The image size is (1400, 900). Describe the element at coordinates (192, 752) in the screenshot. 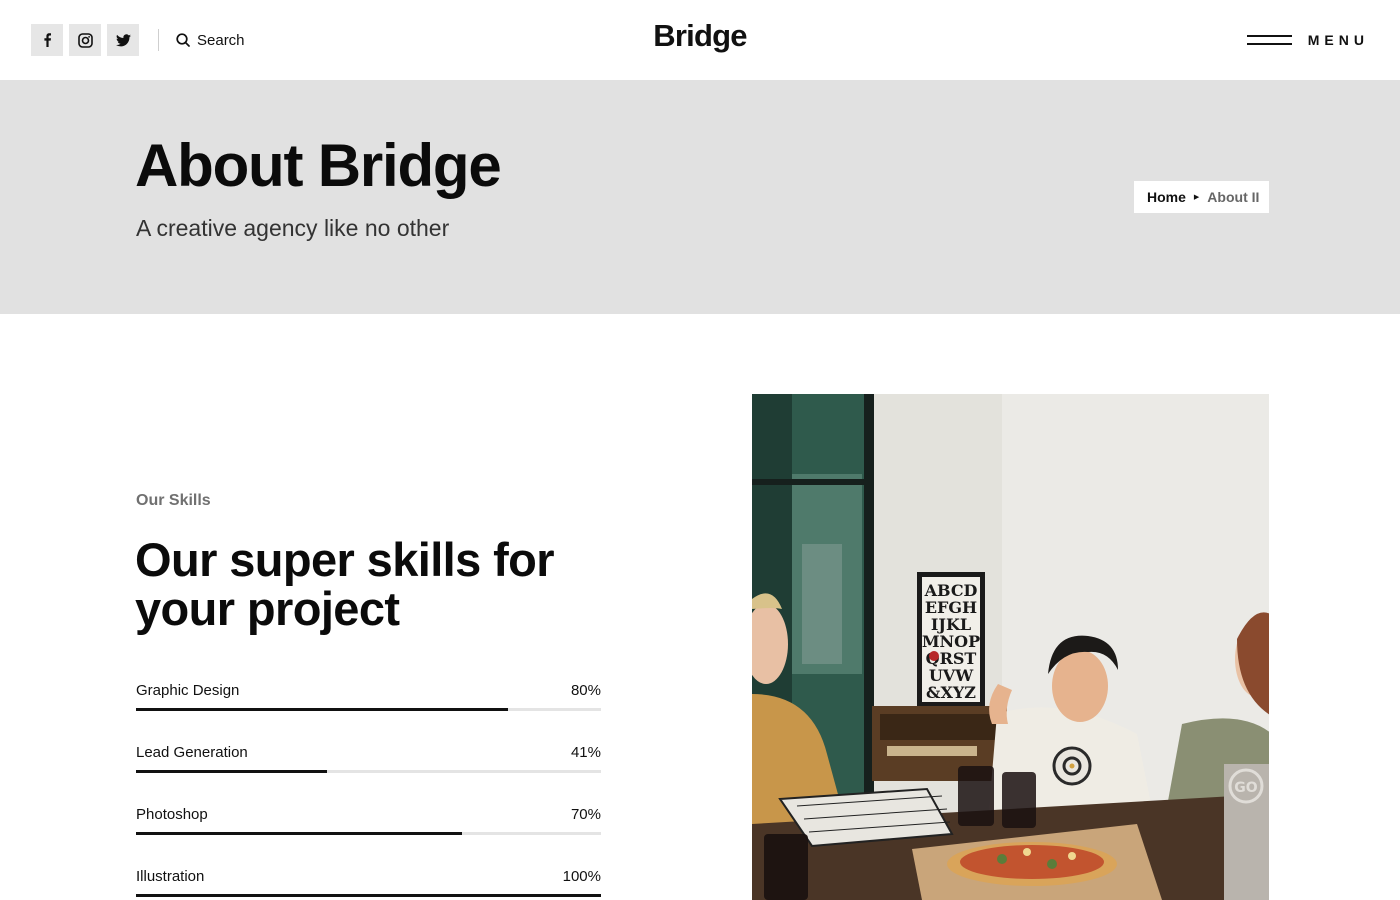

I see `skill-label: Lead Generation` at that location.